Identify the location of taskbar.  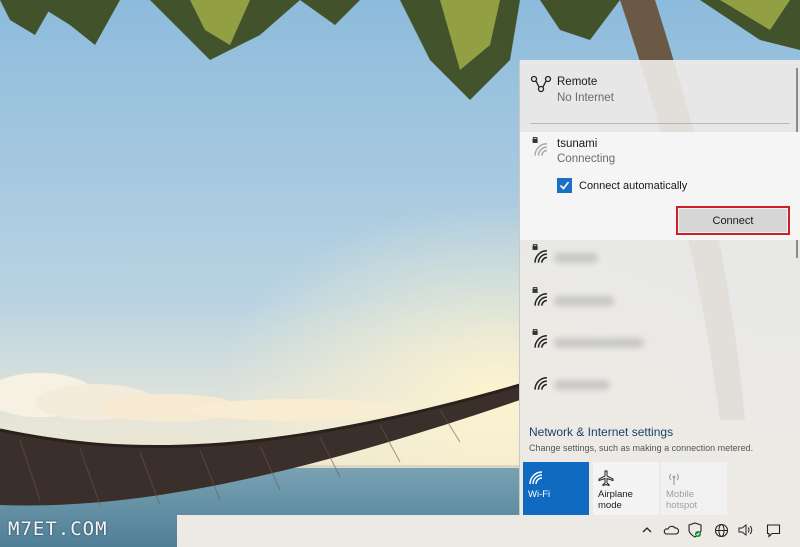
(488, 531).